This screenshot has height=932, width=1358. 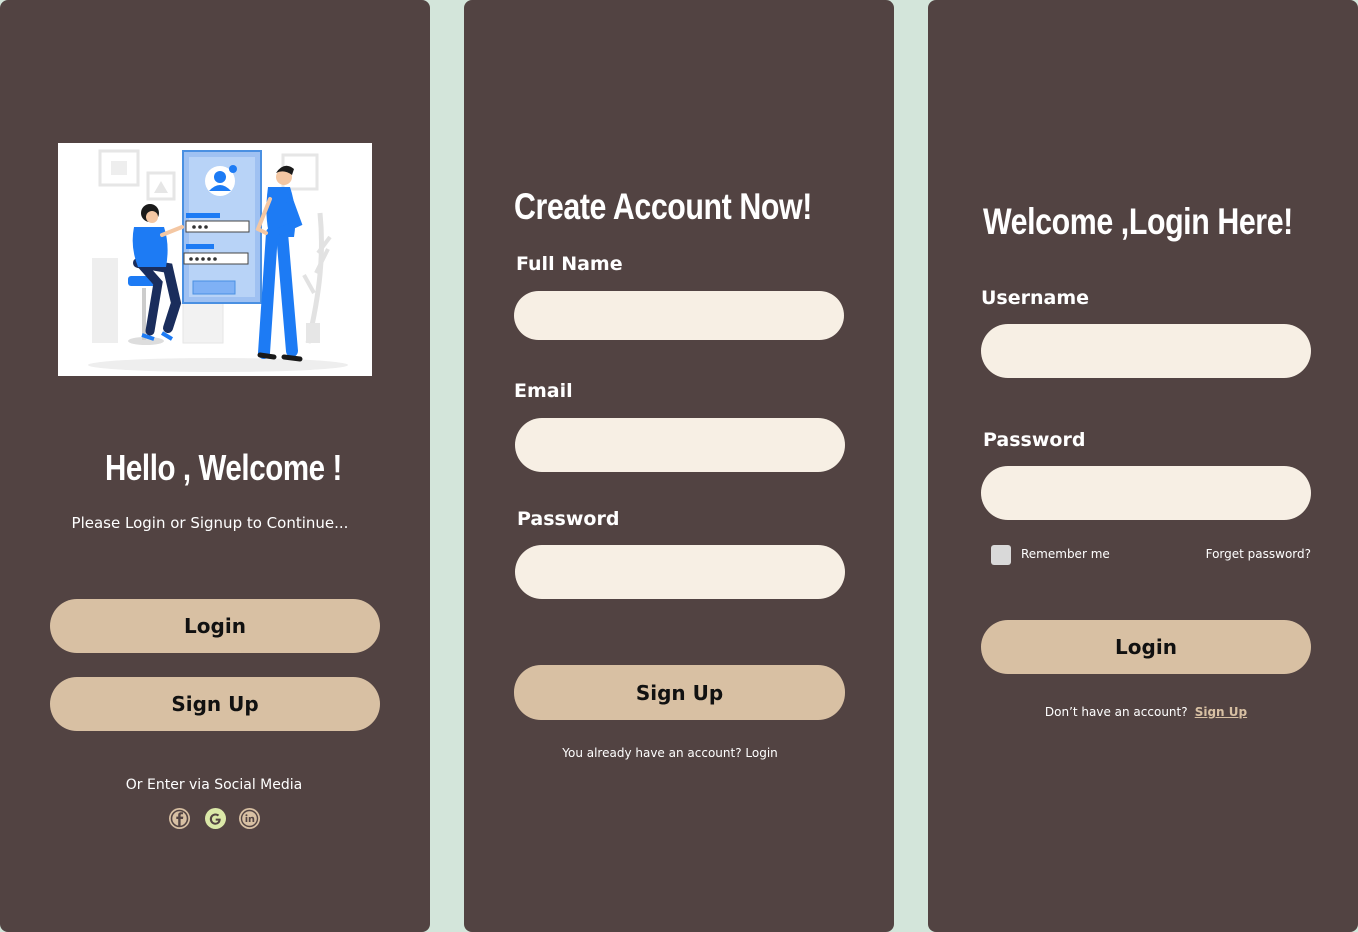 I want to click on fullname-label: Full Name, so click(x=569, y=264).